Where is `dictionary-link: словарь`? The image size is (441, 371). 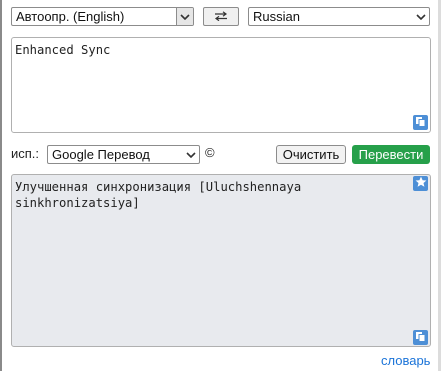
dictionary-link: словарь is located at coordinates (405, 360).